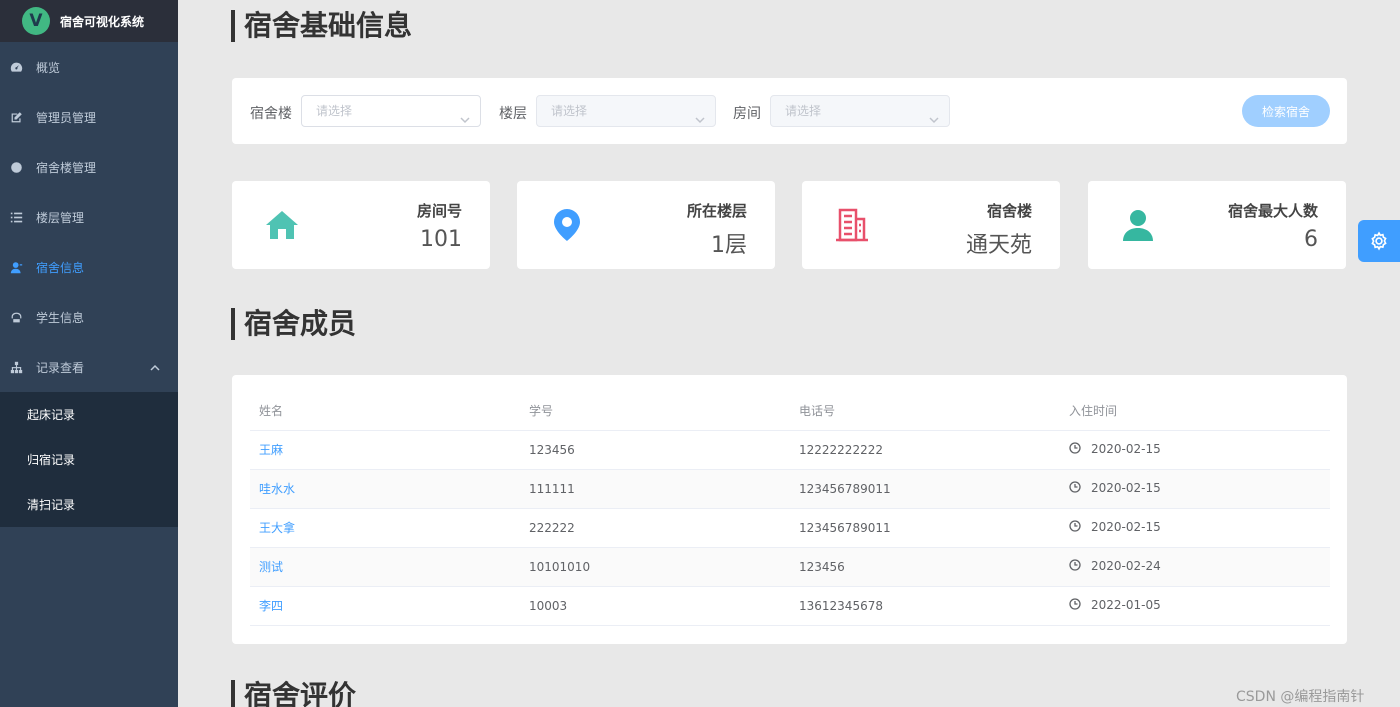 This screenshot has height=707, width=1400. I want to click on room-label: 房间, so click(747, 114).